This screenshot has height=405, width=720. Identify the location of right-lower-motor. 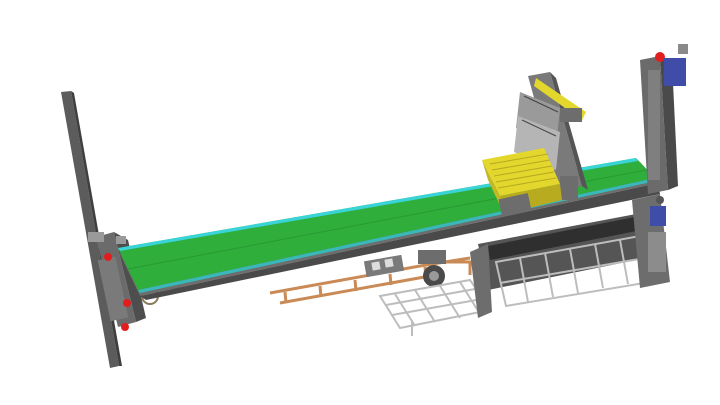
(658, 216).